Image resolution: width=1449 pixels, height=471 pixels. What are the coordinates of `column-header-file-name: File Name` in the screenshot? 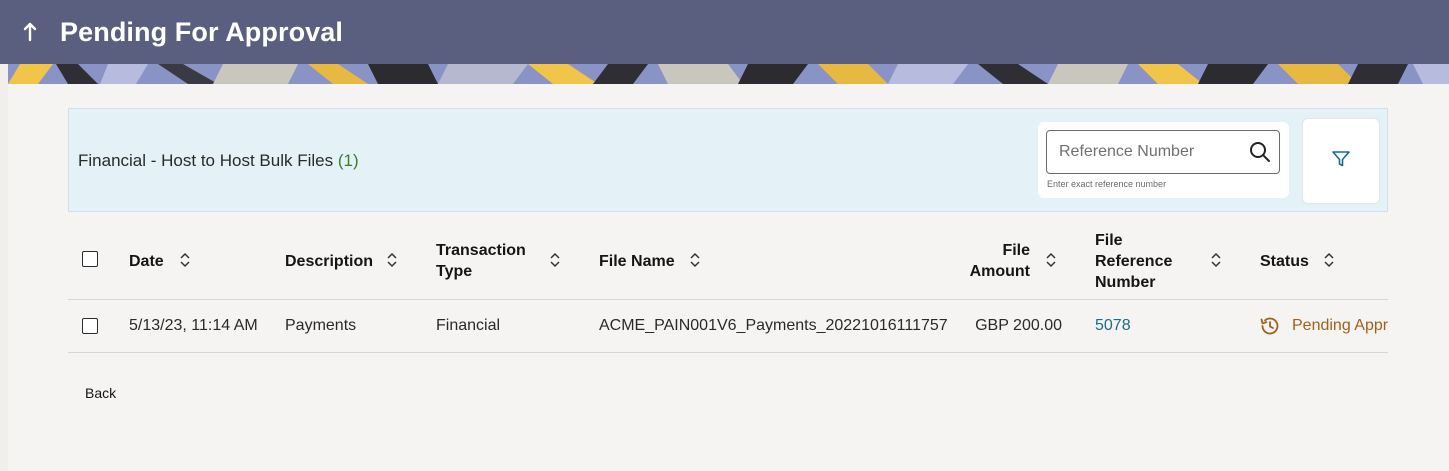 It's located at (637, 261).